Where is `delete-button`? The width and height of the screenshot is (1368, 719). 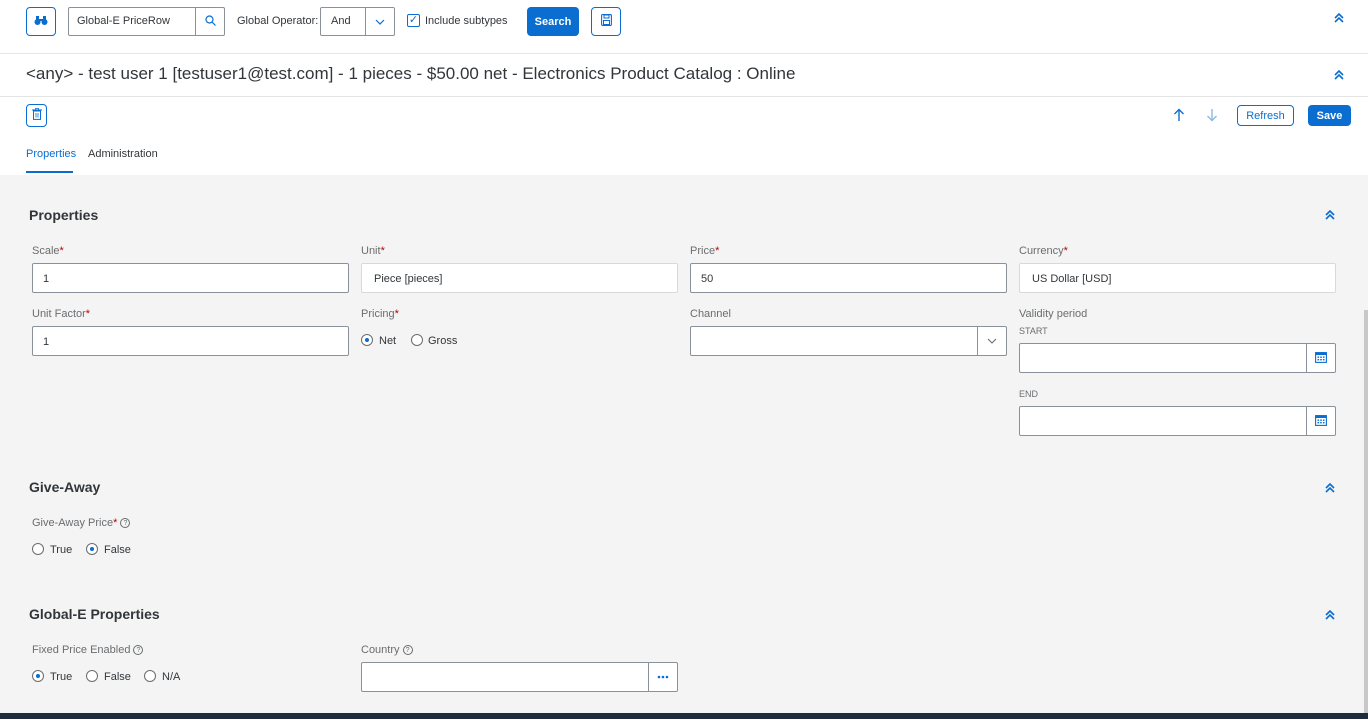
delete-button is located at coordinates (36, 115).